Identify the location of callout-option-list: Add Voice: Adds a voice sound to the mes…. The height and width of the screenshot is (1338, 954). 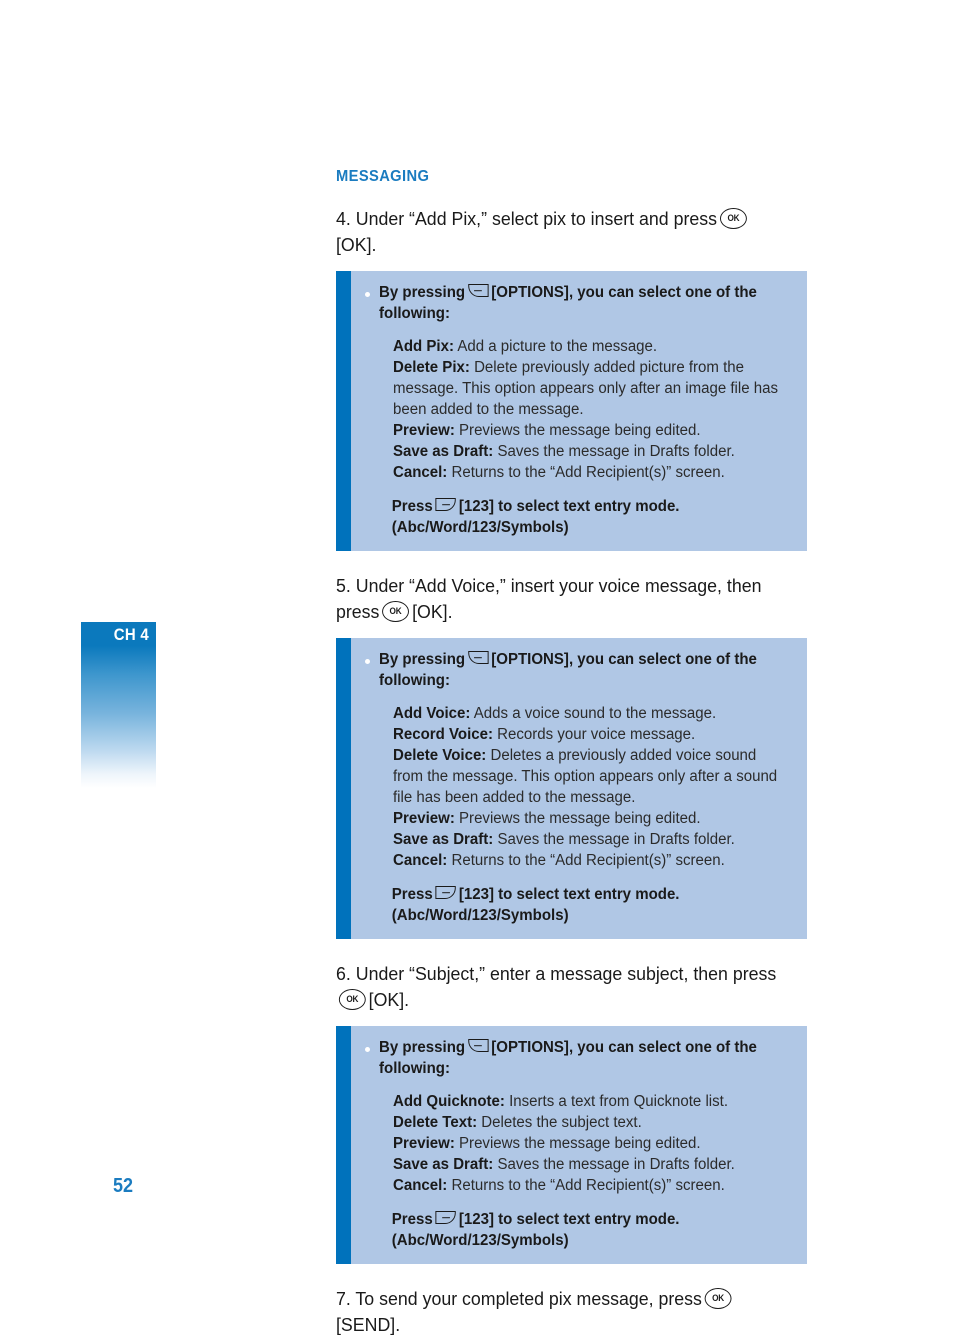
(573, 787).